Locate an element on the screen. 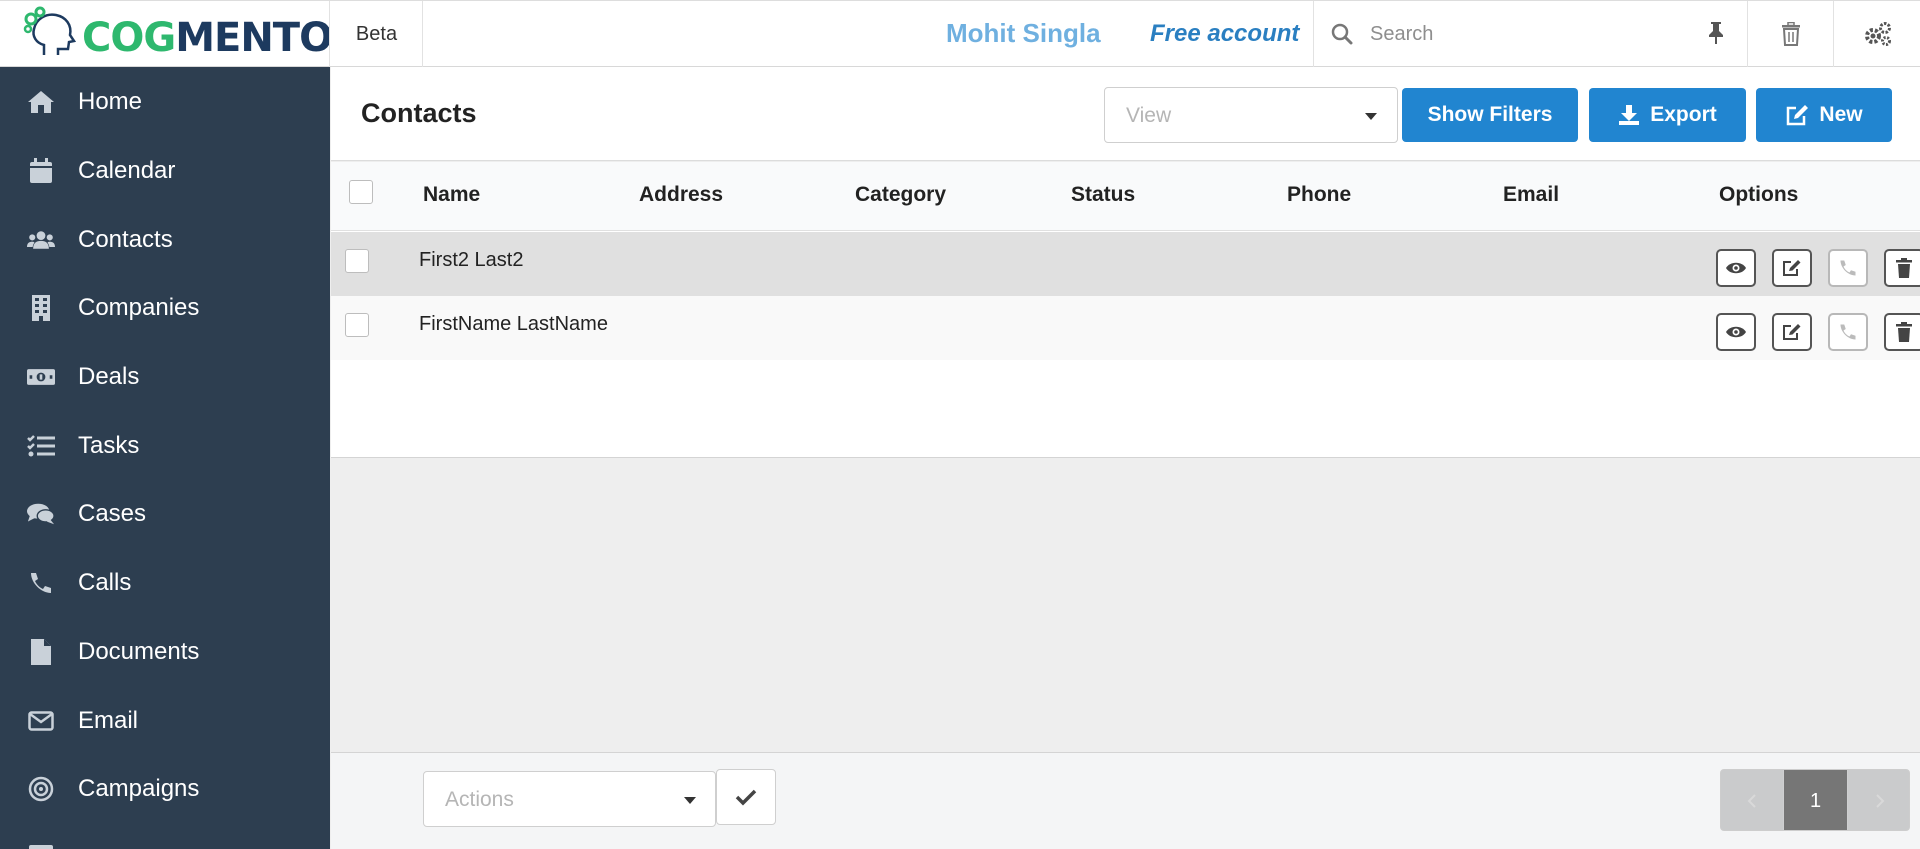 Image resolution: width=1920 pixels, height=849 pixels. sidebar-item-companies: Companies is located at coordinates (165, 308).